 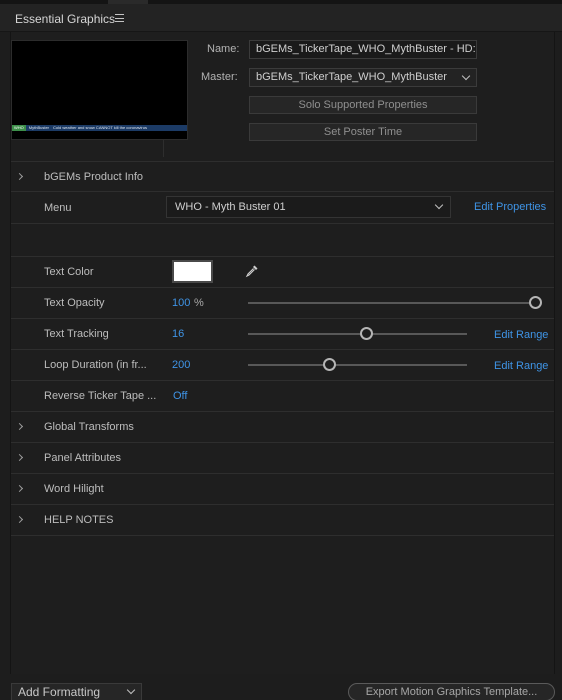 I want to click on group-row-word-hilight: Word Hilight, so click(x=282, y=488).